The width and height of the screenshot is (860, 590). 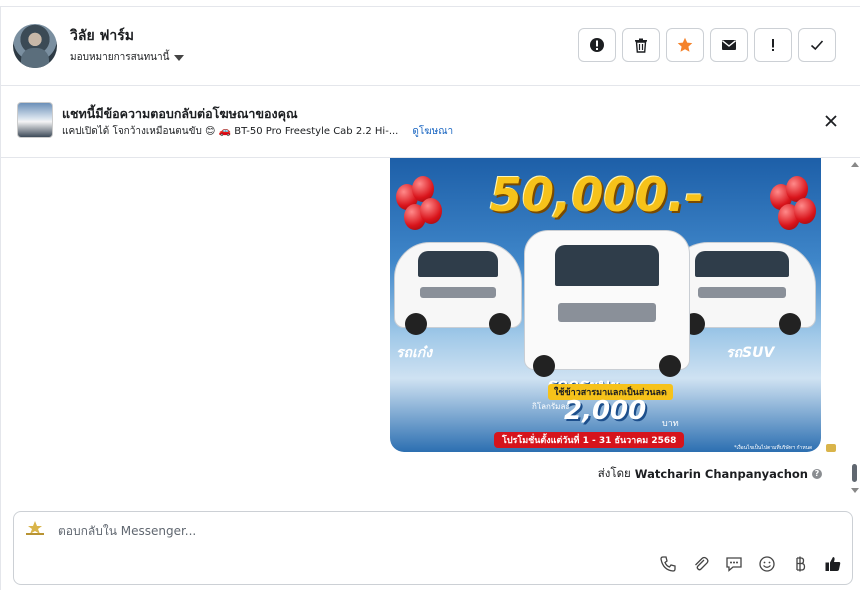 I want to click on composer-tools, so click(x=750, y=563).